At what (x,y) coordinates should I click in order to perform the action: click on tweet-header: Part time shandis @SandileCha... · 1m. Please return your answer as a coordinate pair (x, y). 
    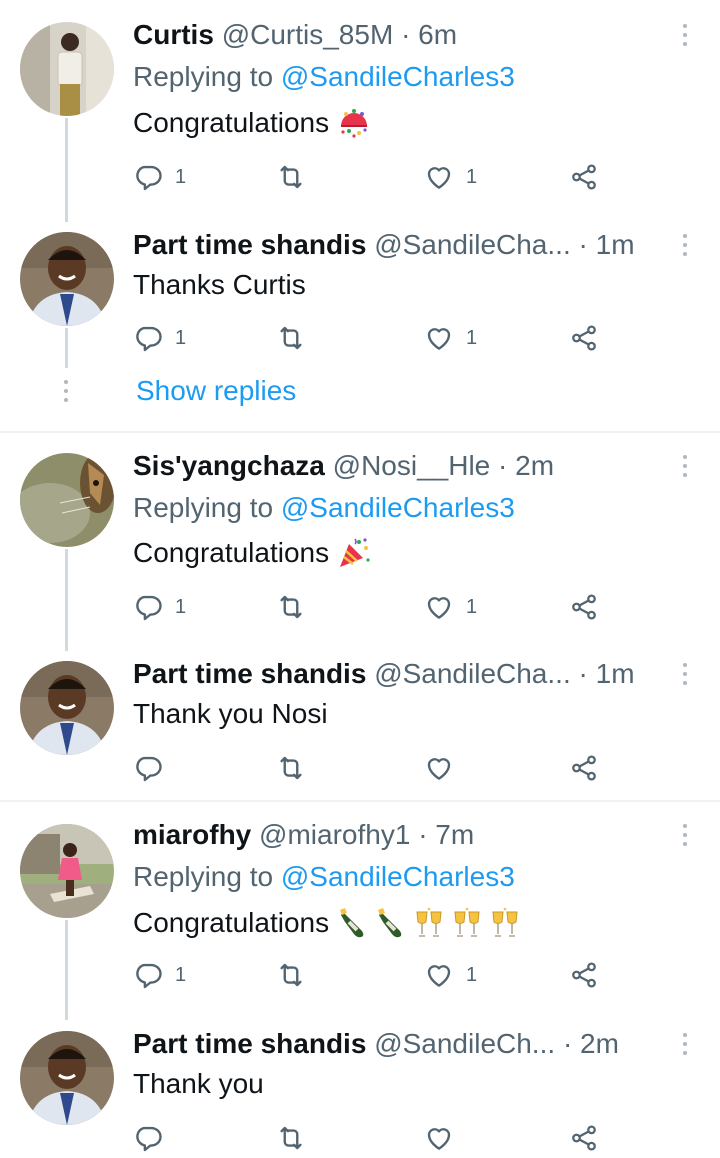
    Looking at the image, I should click on (391, 674).